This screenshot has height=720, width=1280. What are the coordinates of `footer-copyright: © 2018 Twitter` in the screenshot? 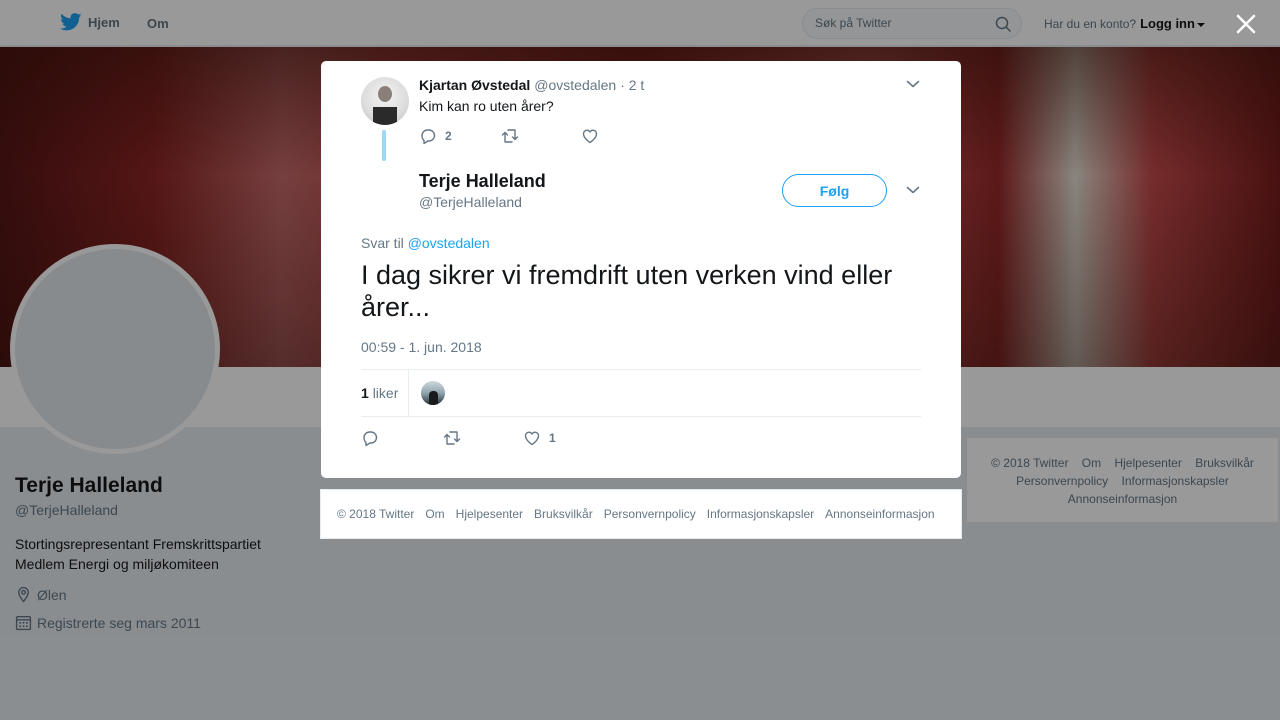 It's located at (376, 514).